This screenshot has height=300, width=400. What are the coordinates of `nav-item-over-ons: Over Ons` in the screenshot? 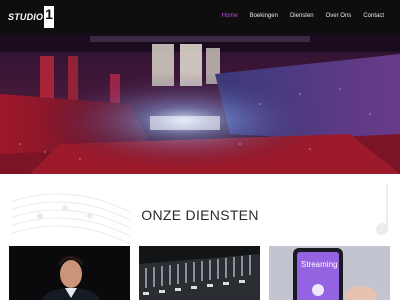 It's located at (339, 16).